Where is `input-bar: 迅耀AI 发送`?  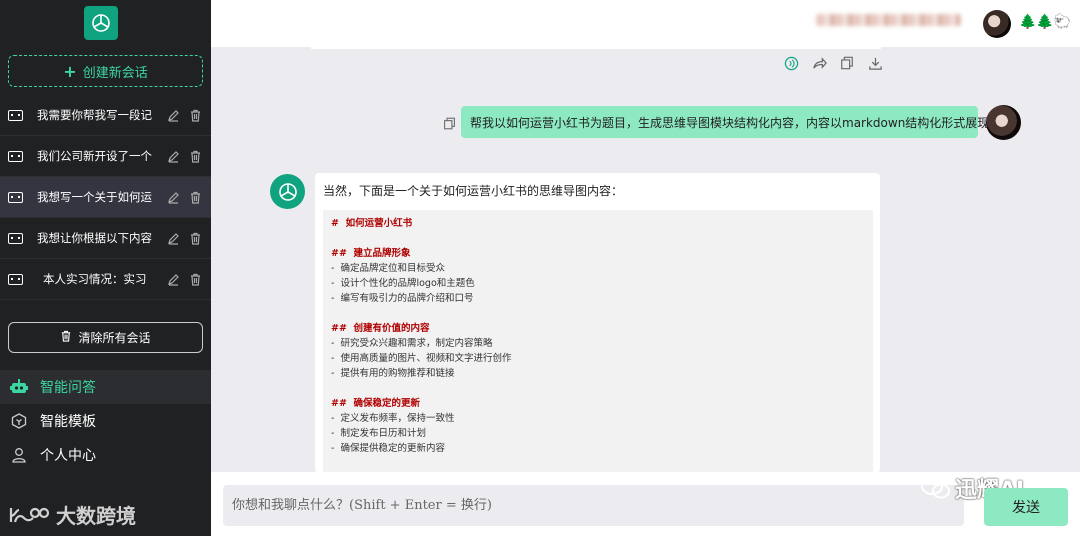
input-bar: 迅耀AI 发送 is located at coordinates (645, 504).